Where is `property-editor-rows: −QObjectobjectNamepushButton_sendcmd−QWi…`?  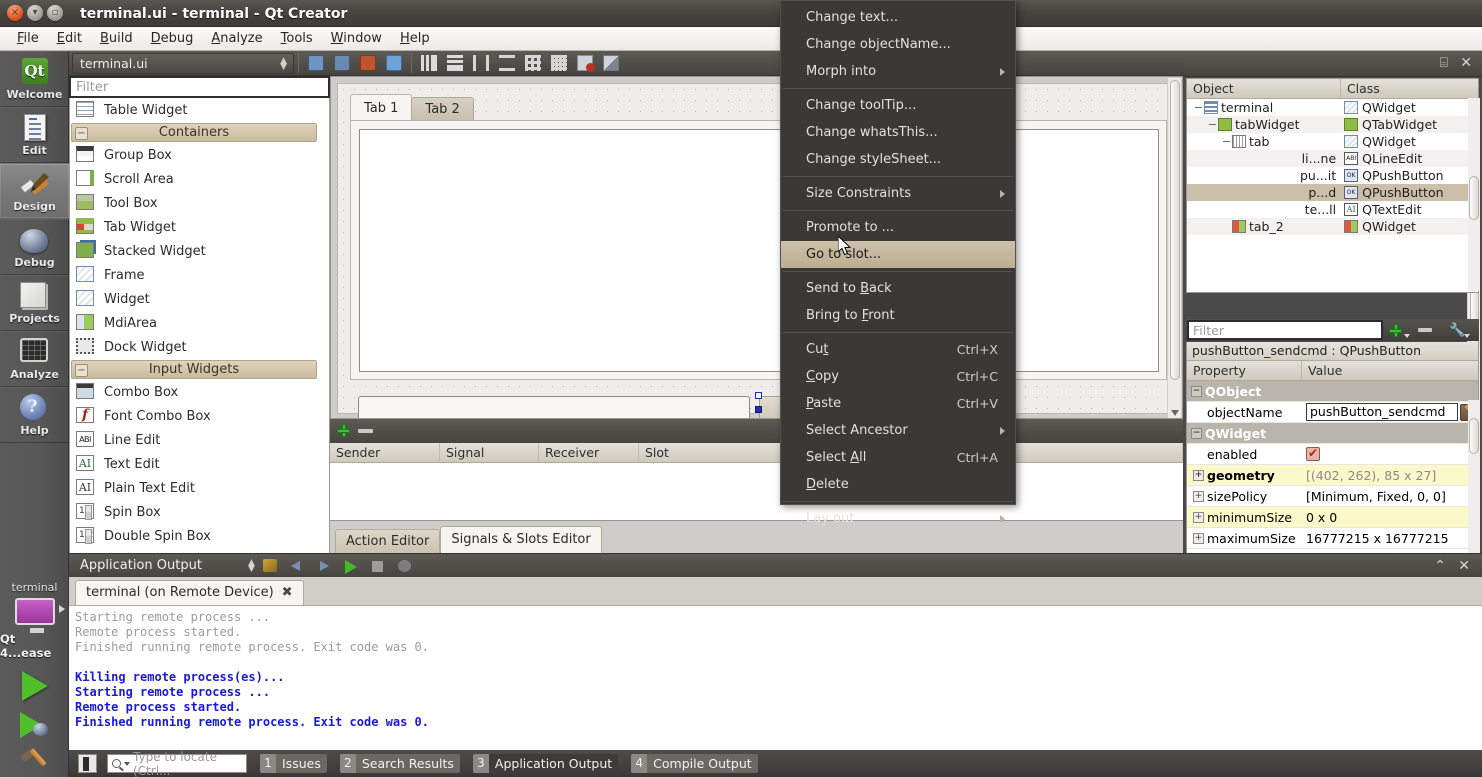 property-editor-rows: −QObjectobjectNamepushButton_sendcmd−QWi… is located at coordinates (1332, 465).